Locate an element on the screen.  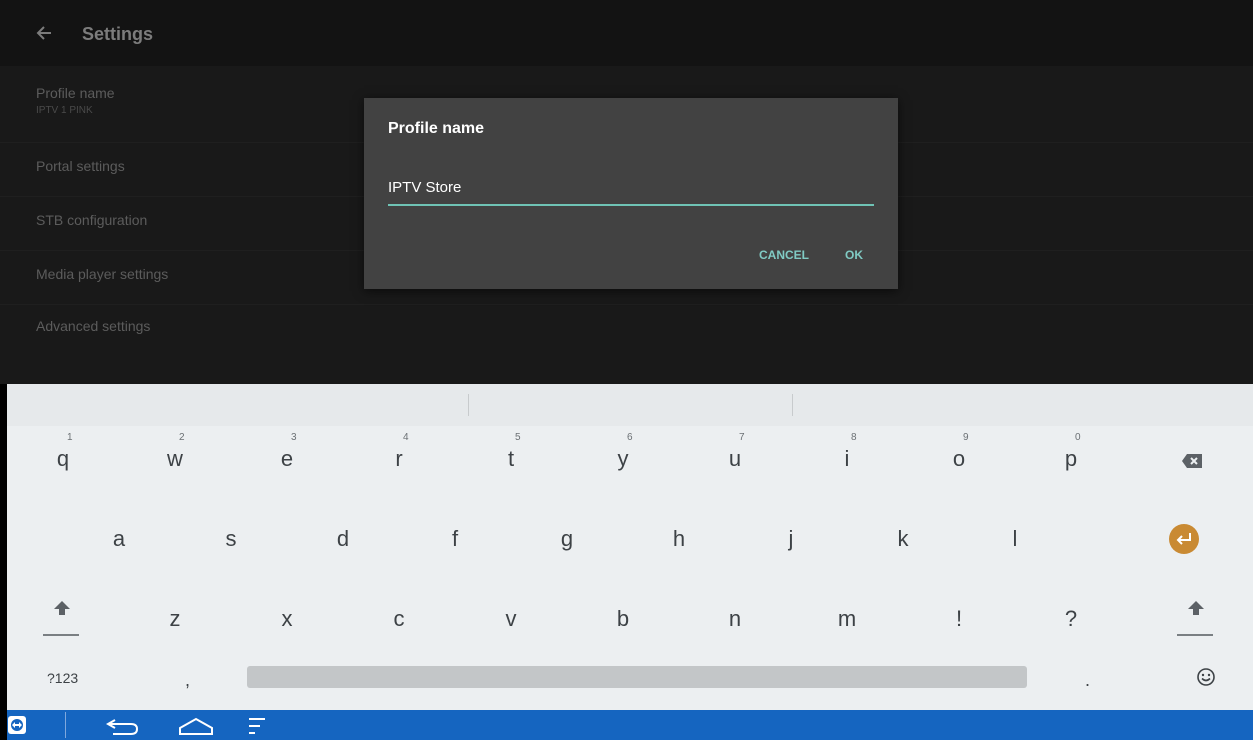
emoji-icon is located at coordinates (1206, 677).